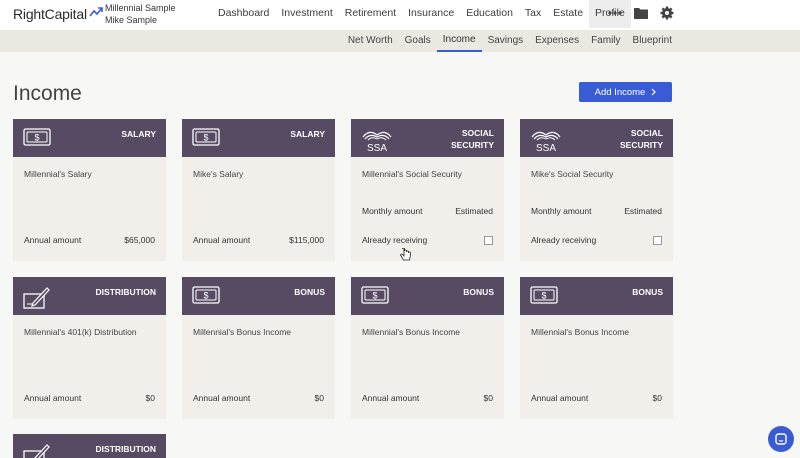 Image resolution: width=800 pixels, height=458 pixels. I want to click on nav-tax: Tax, so click(533, 14).